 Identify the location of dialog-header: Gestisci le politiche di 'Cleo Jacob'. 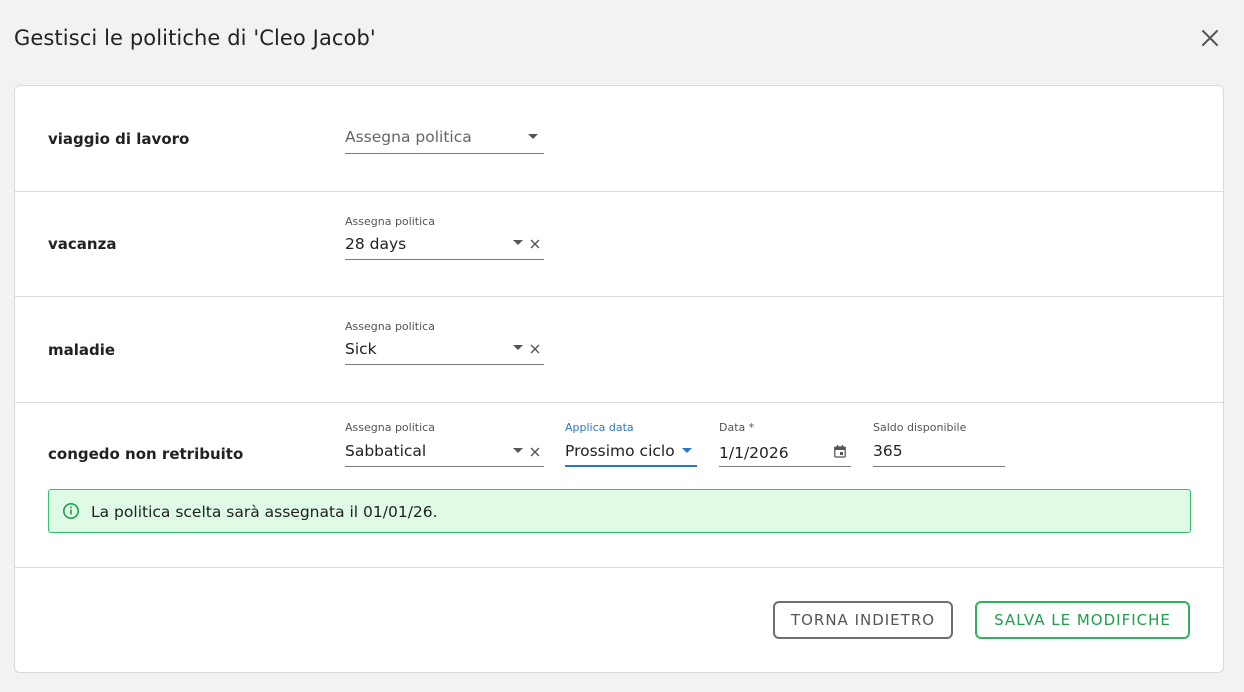
(622, 39).